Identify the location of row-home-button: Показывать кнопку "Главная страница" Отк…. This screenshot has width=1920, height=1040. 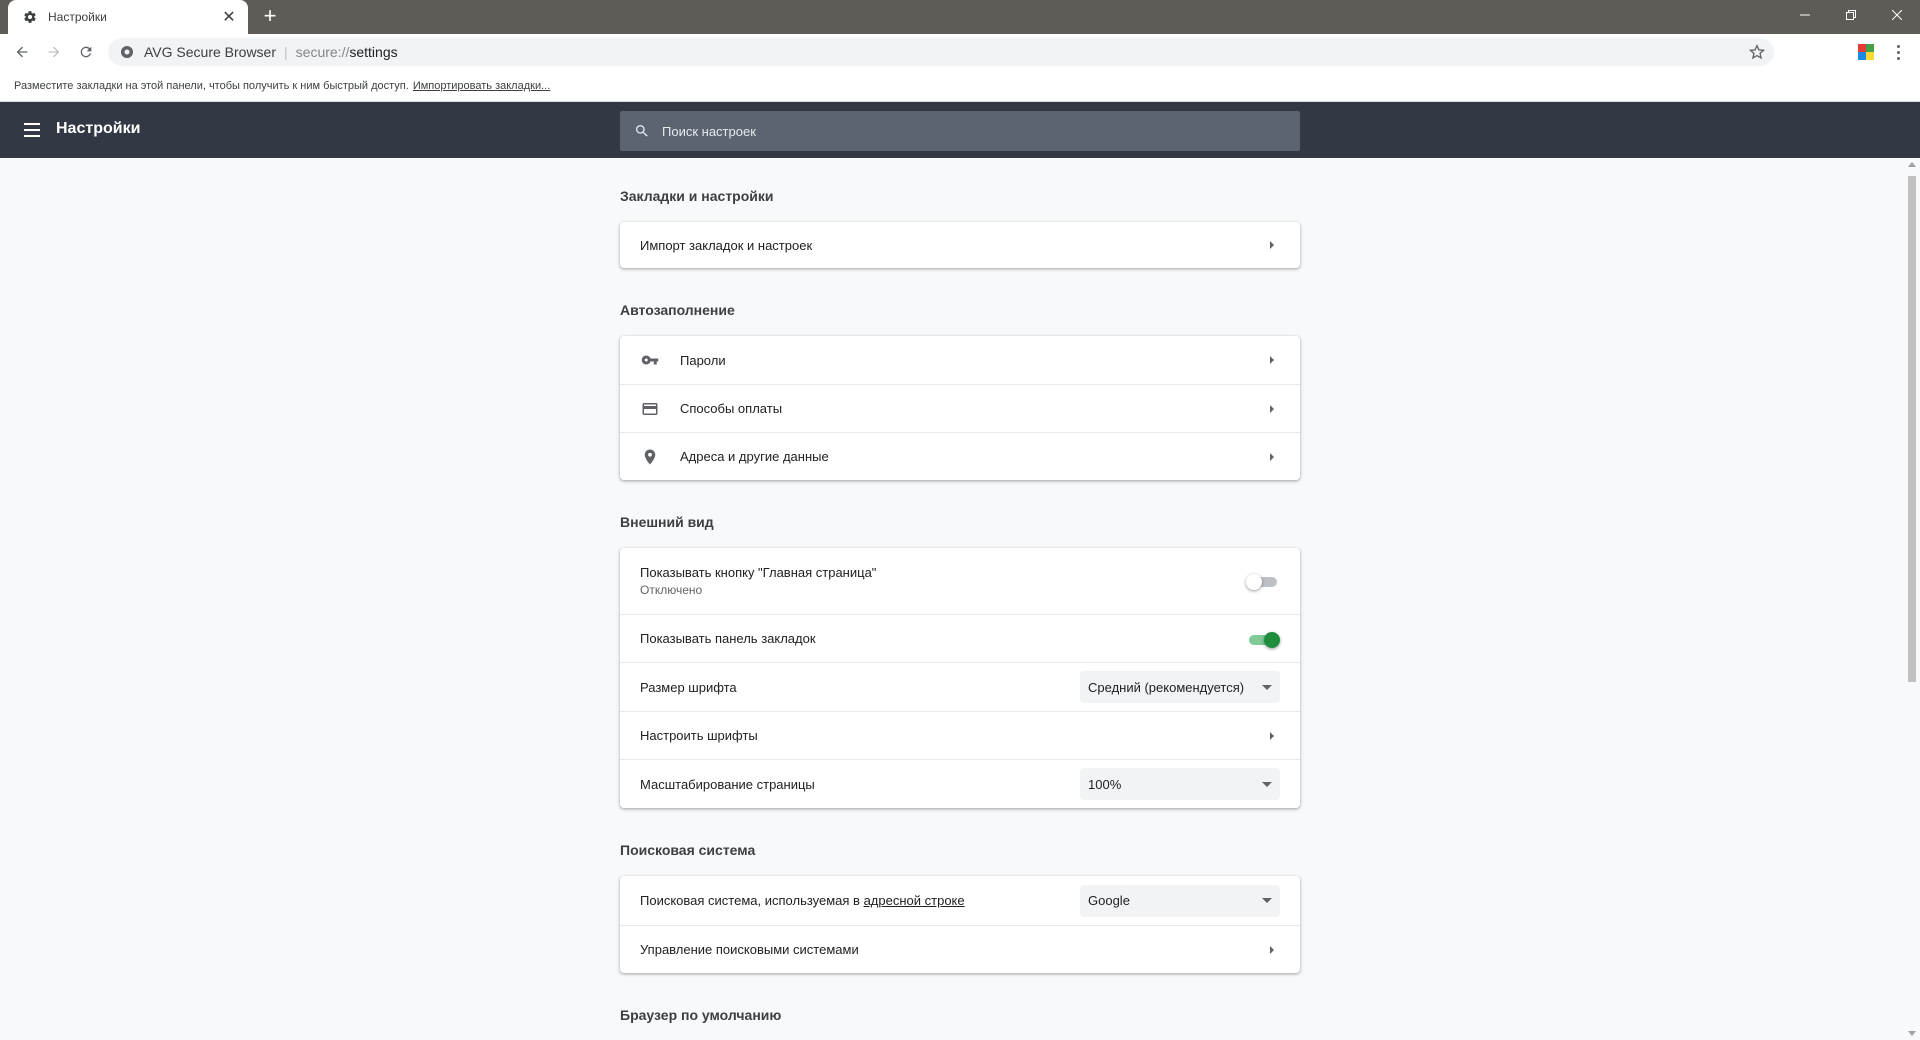
(960, 581).